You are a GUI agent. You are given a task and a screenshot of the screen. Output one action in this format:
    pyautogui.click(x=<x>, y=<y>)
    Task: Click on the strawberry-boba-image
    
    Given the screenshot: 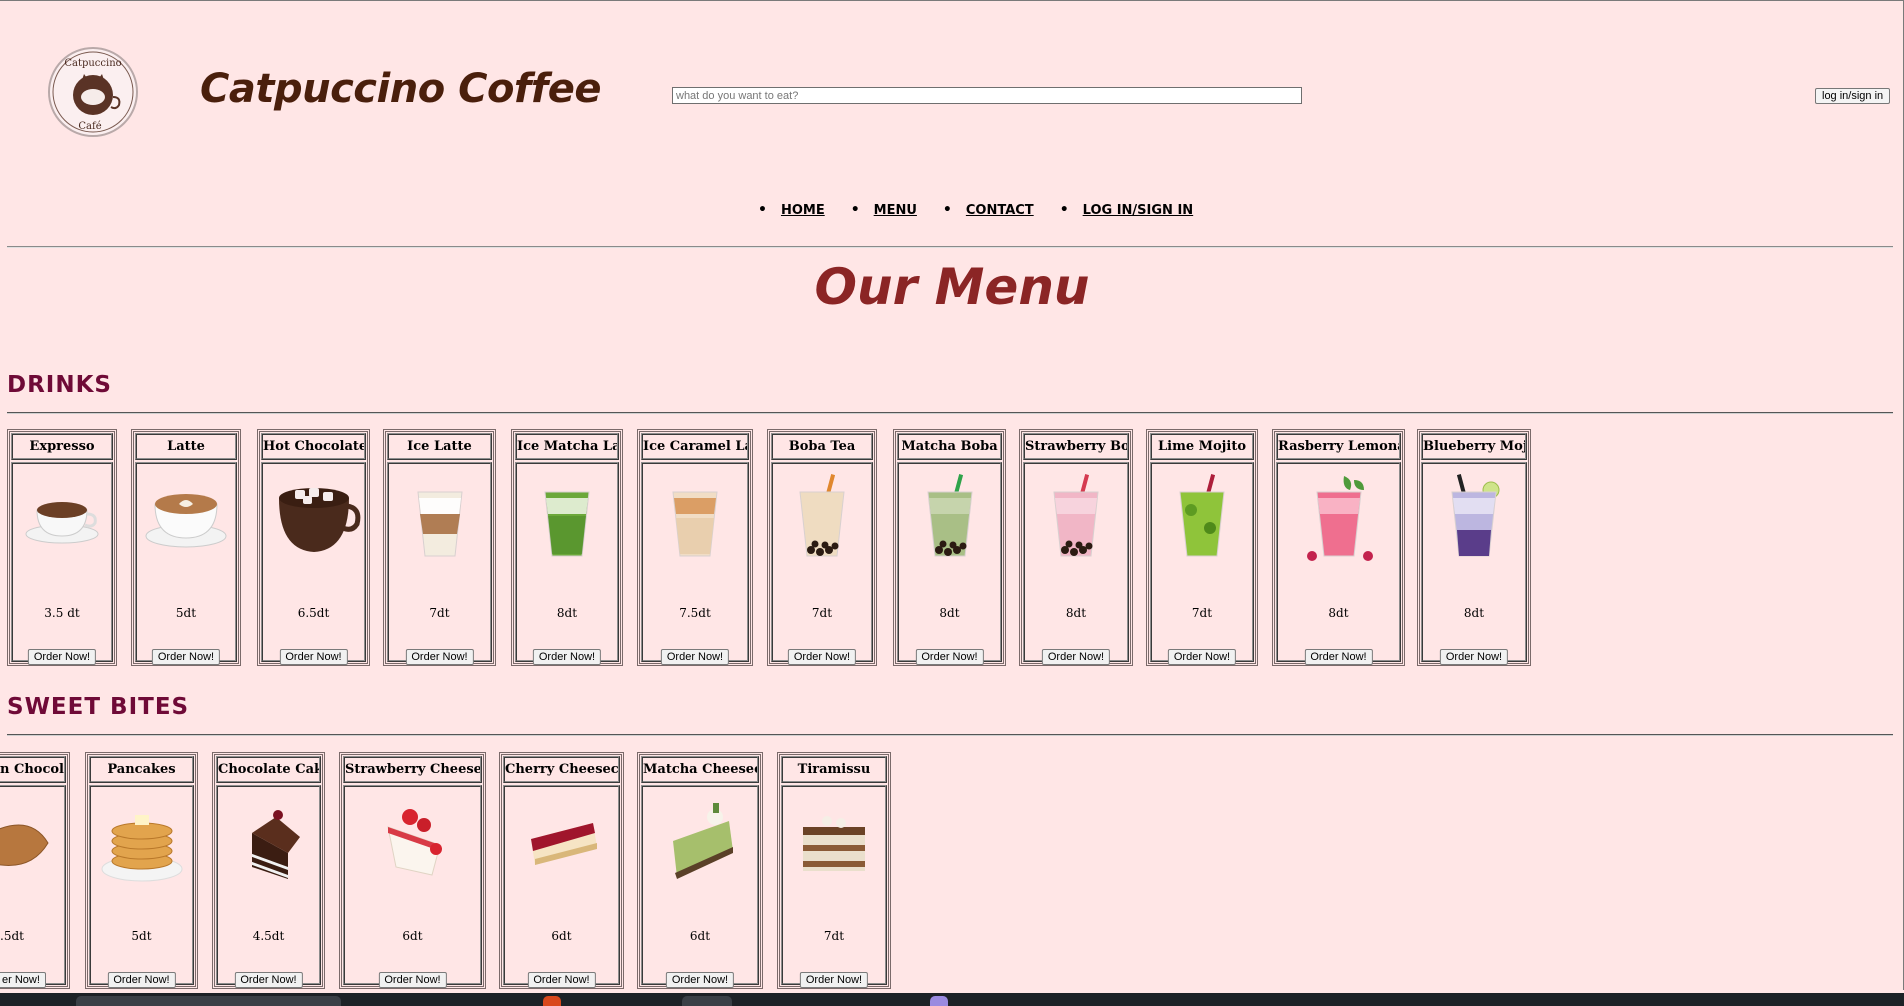 What is the action you would take?
    pyautogui.click(x=1076, y=517)
    